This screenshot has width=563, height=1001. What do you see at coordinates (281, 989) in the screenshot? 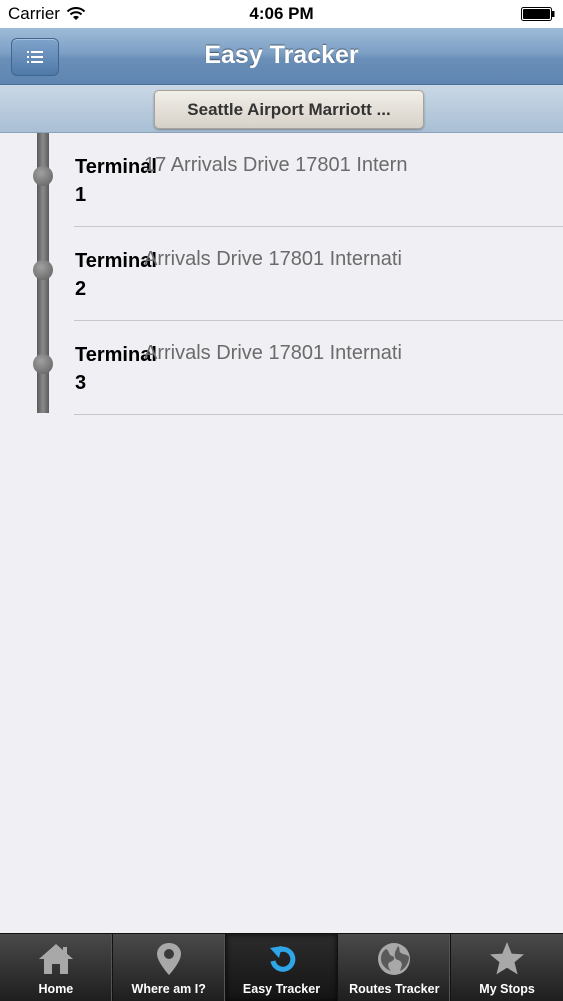
I see `tab-label: Easy Tracker` at bounding box center [281, 989].